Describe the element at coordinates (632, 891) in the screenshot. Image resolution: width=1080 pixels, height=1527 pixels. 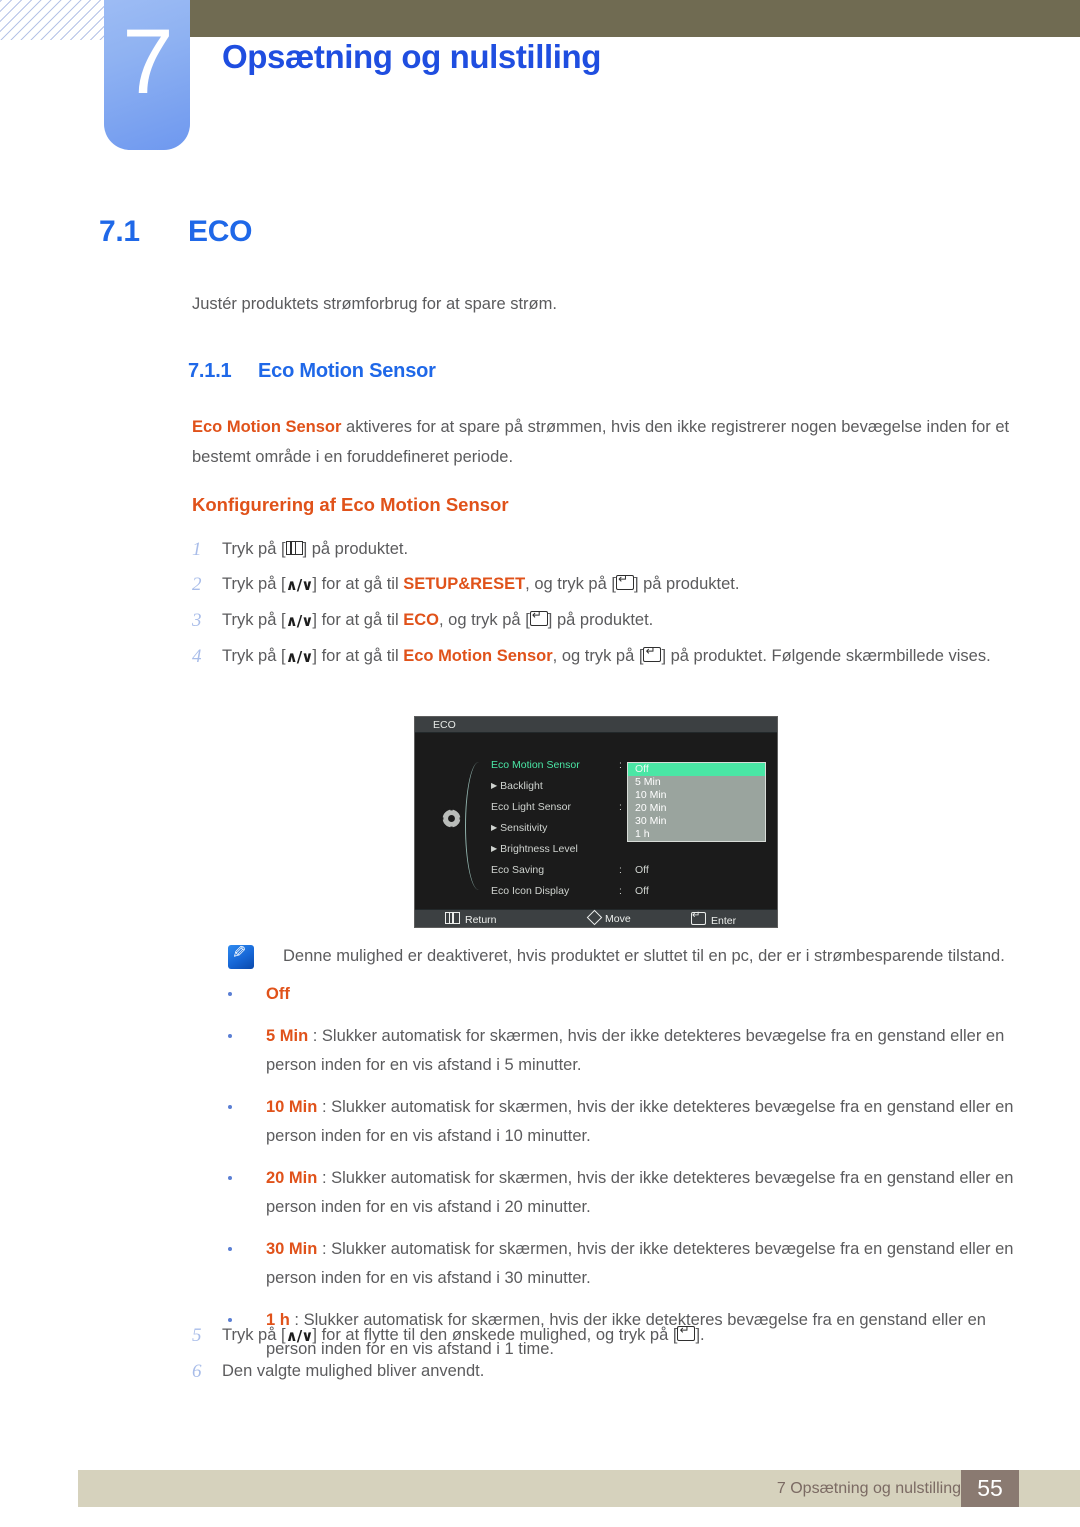
I see `osd-menu-row: Eco Icon Display: Off` at that location.